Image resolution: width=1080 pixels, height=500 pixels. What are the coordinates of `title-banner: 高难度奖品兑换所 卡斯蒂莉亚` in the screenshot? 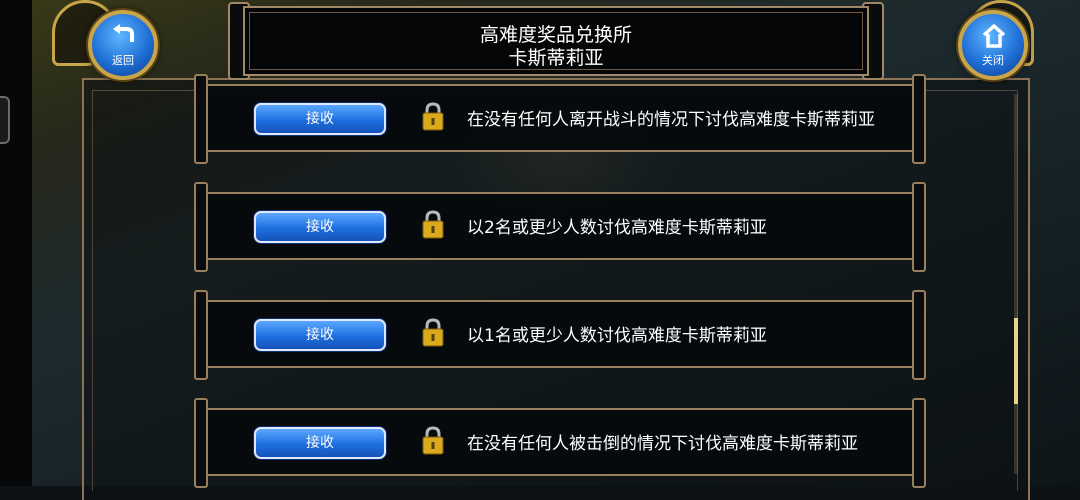 It's located at (556, 41).